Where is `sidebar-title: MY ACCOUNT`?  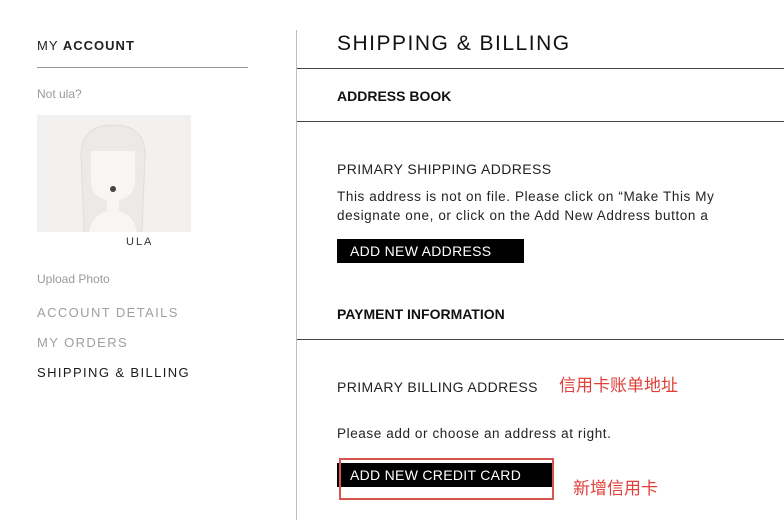
sidebar-title: MY ACCOUNT is located at coordinates (86, 45).